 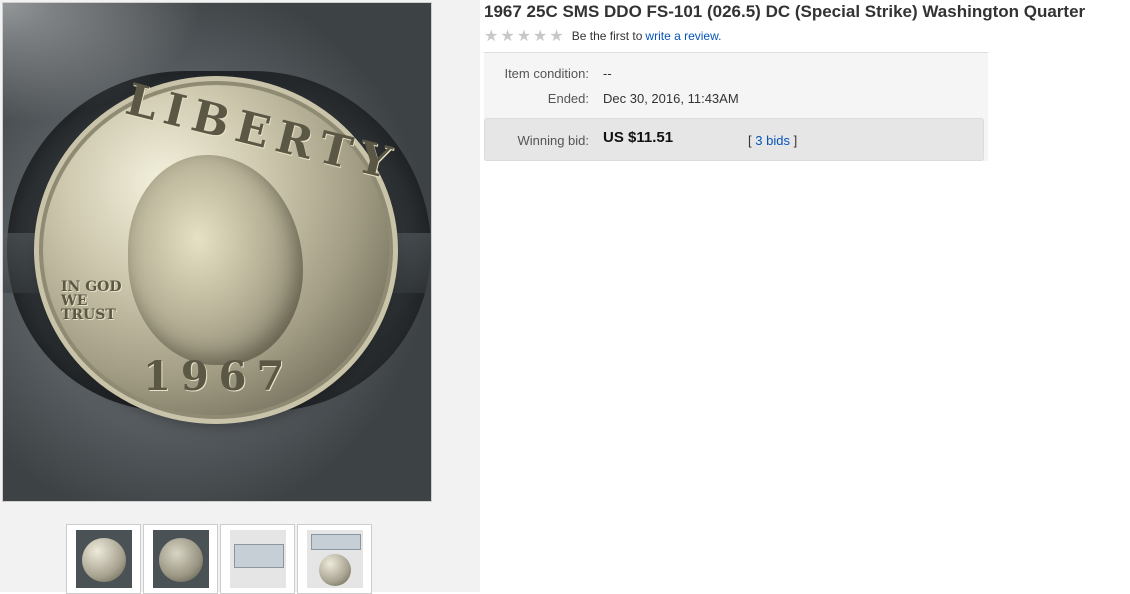 I want to click on bid-count: [ 3 bids ], so click(x=772, y=140).